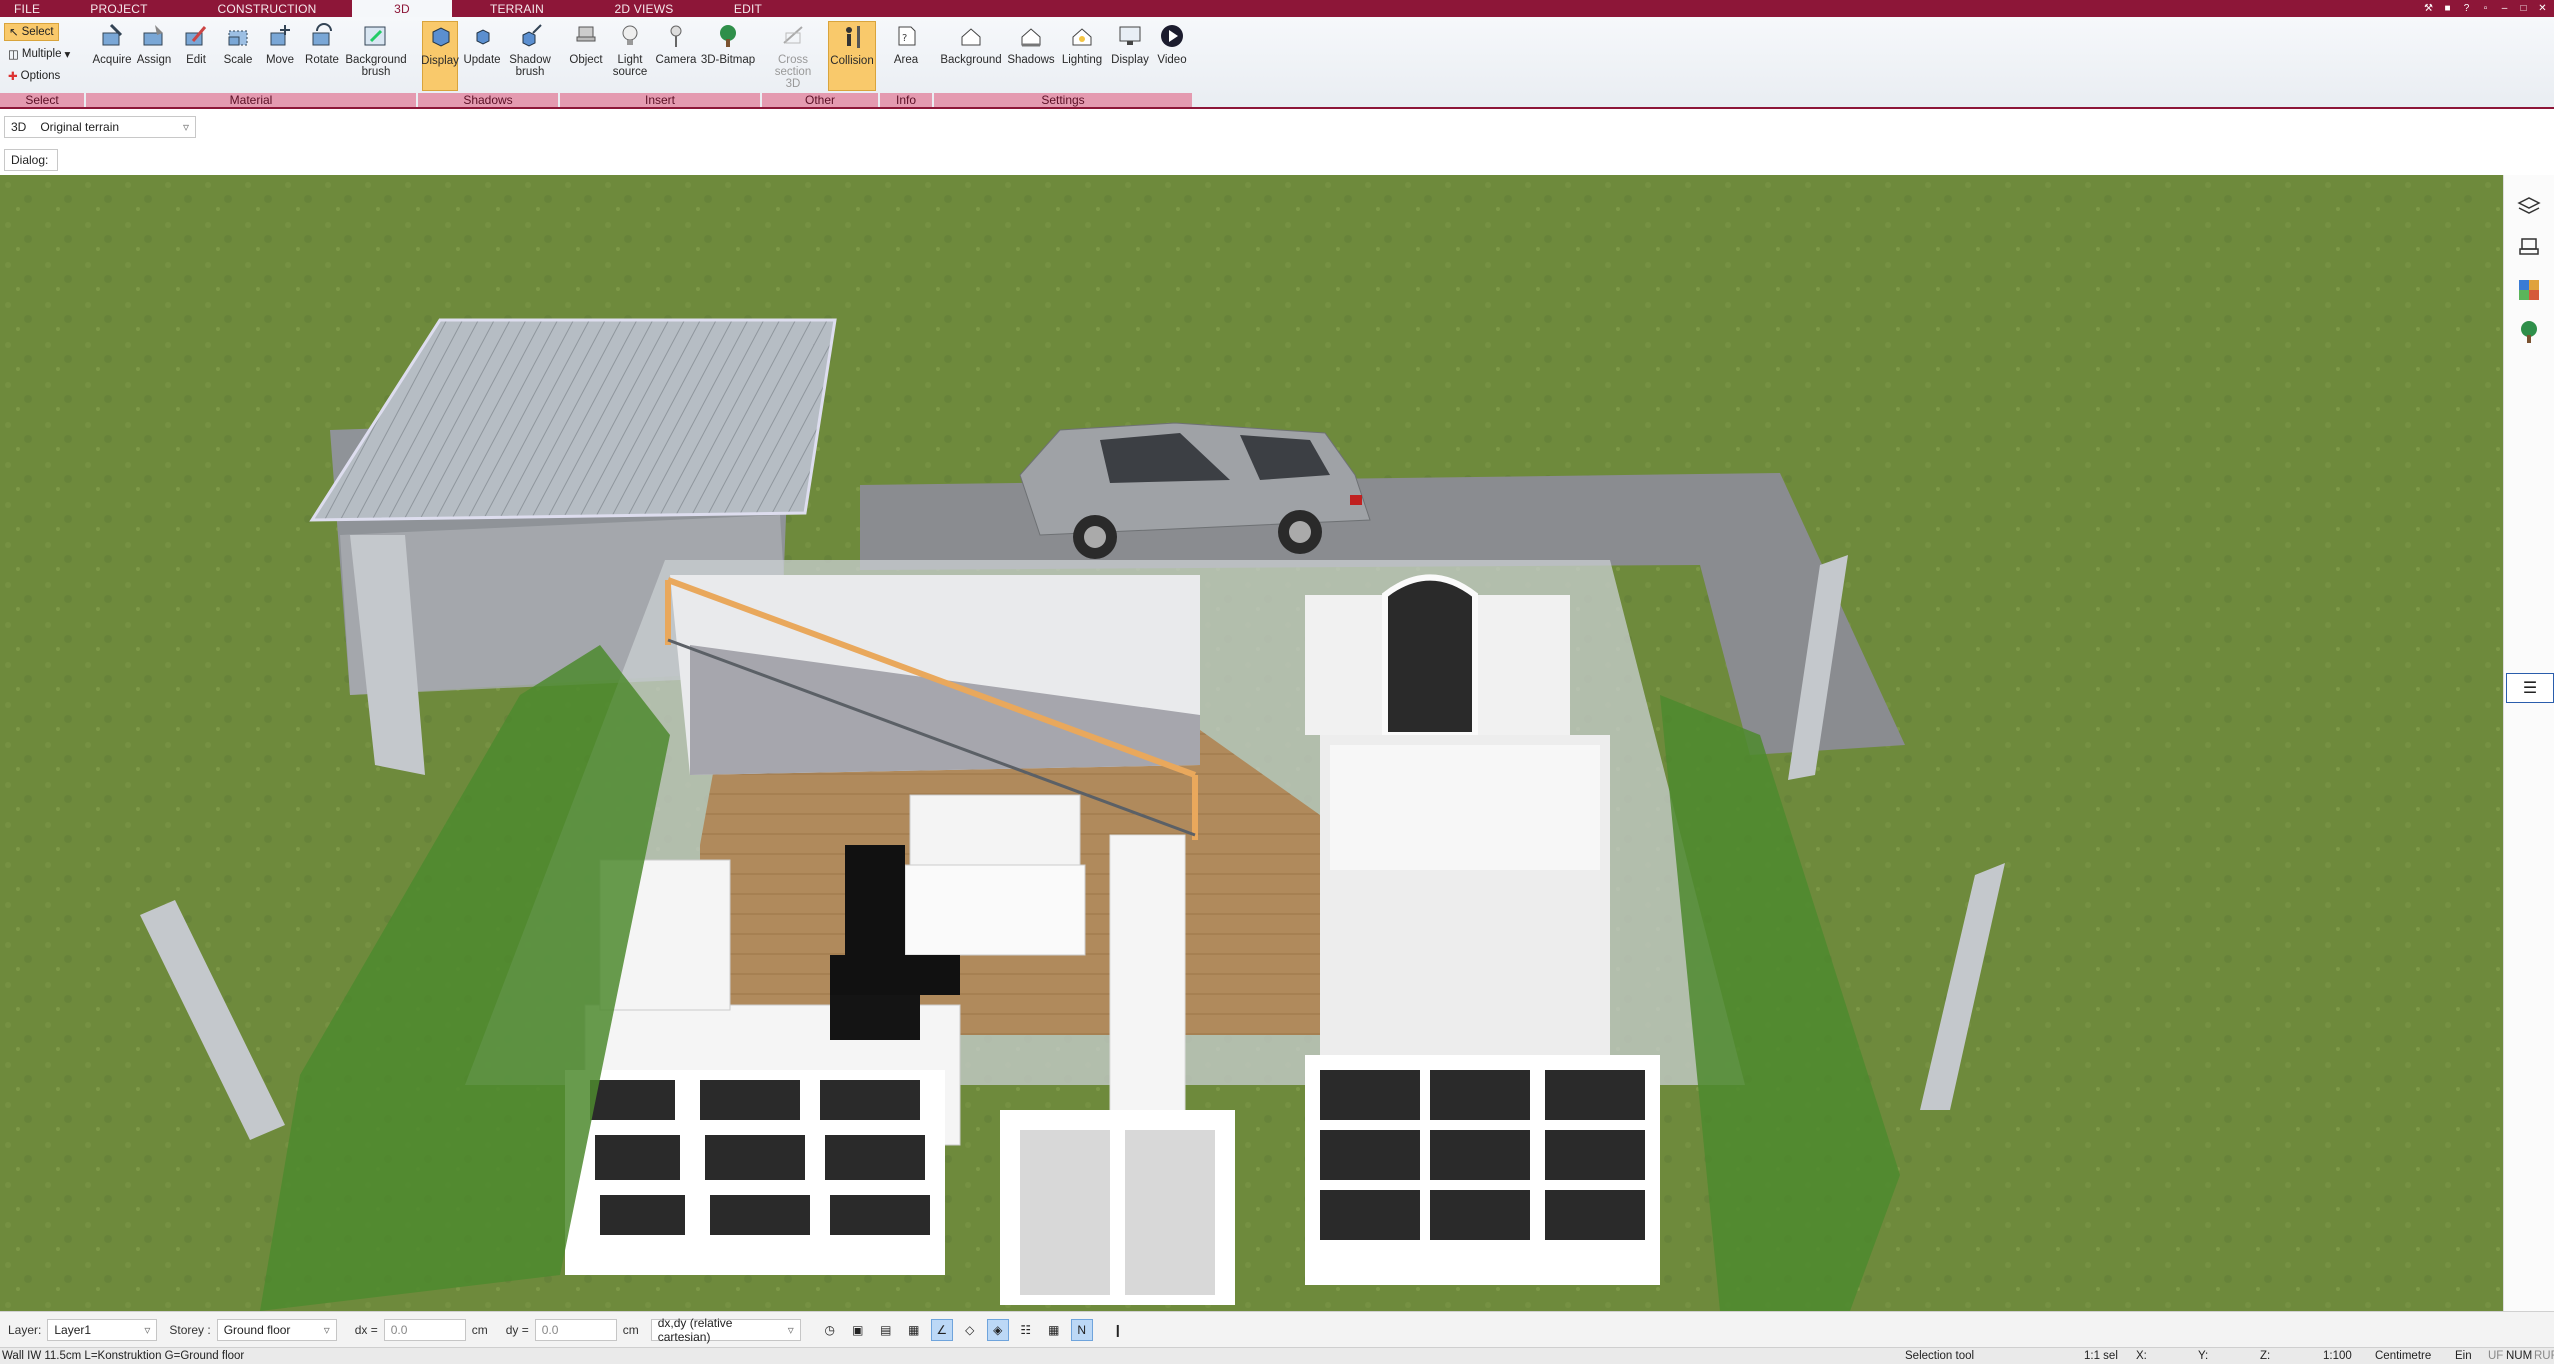 The image size is (2554, 1364). Describe the element at coordinates (238, 56) in the screenshot. I see `scale-button: Scale` at that location.